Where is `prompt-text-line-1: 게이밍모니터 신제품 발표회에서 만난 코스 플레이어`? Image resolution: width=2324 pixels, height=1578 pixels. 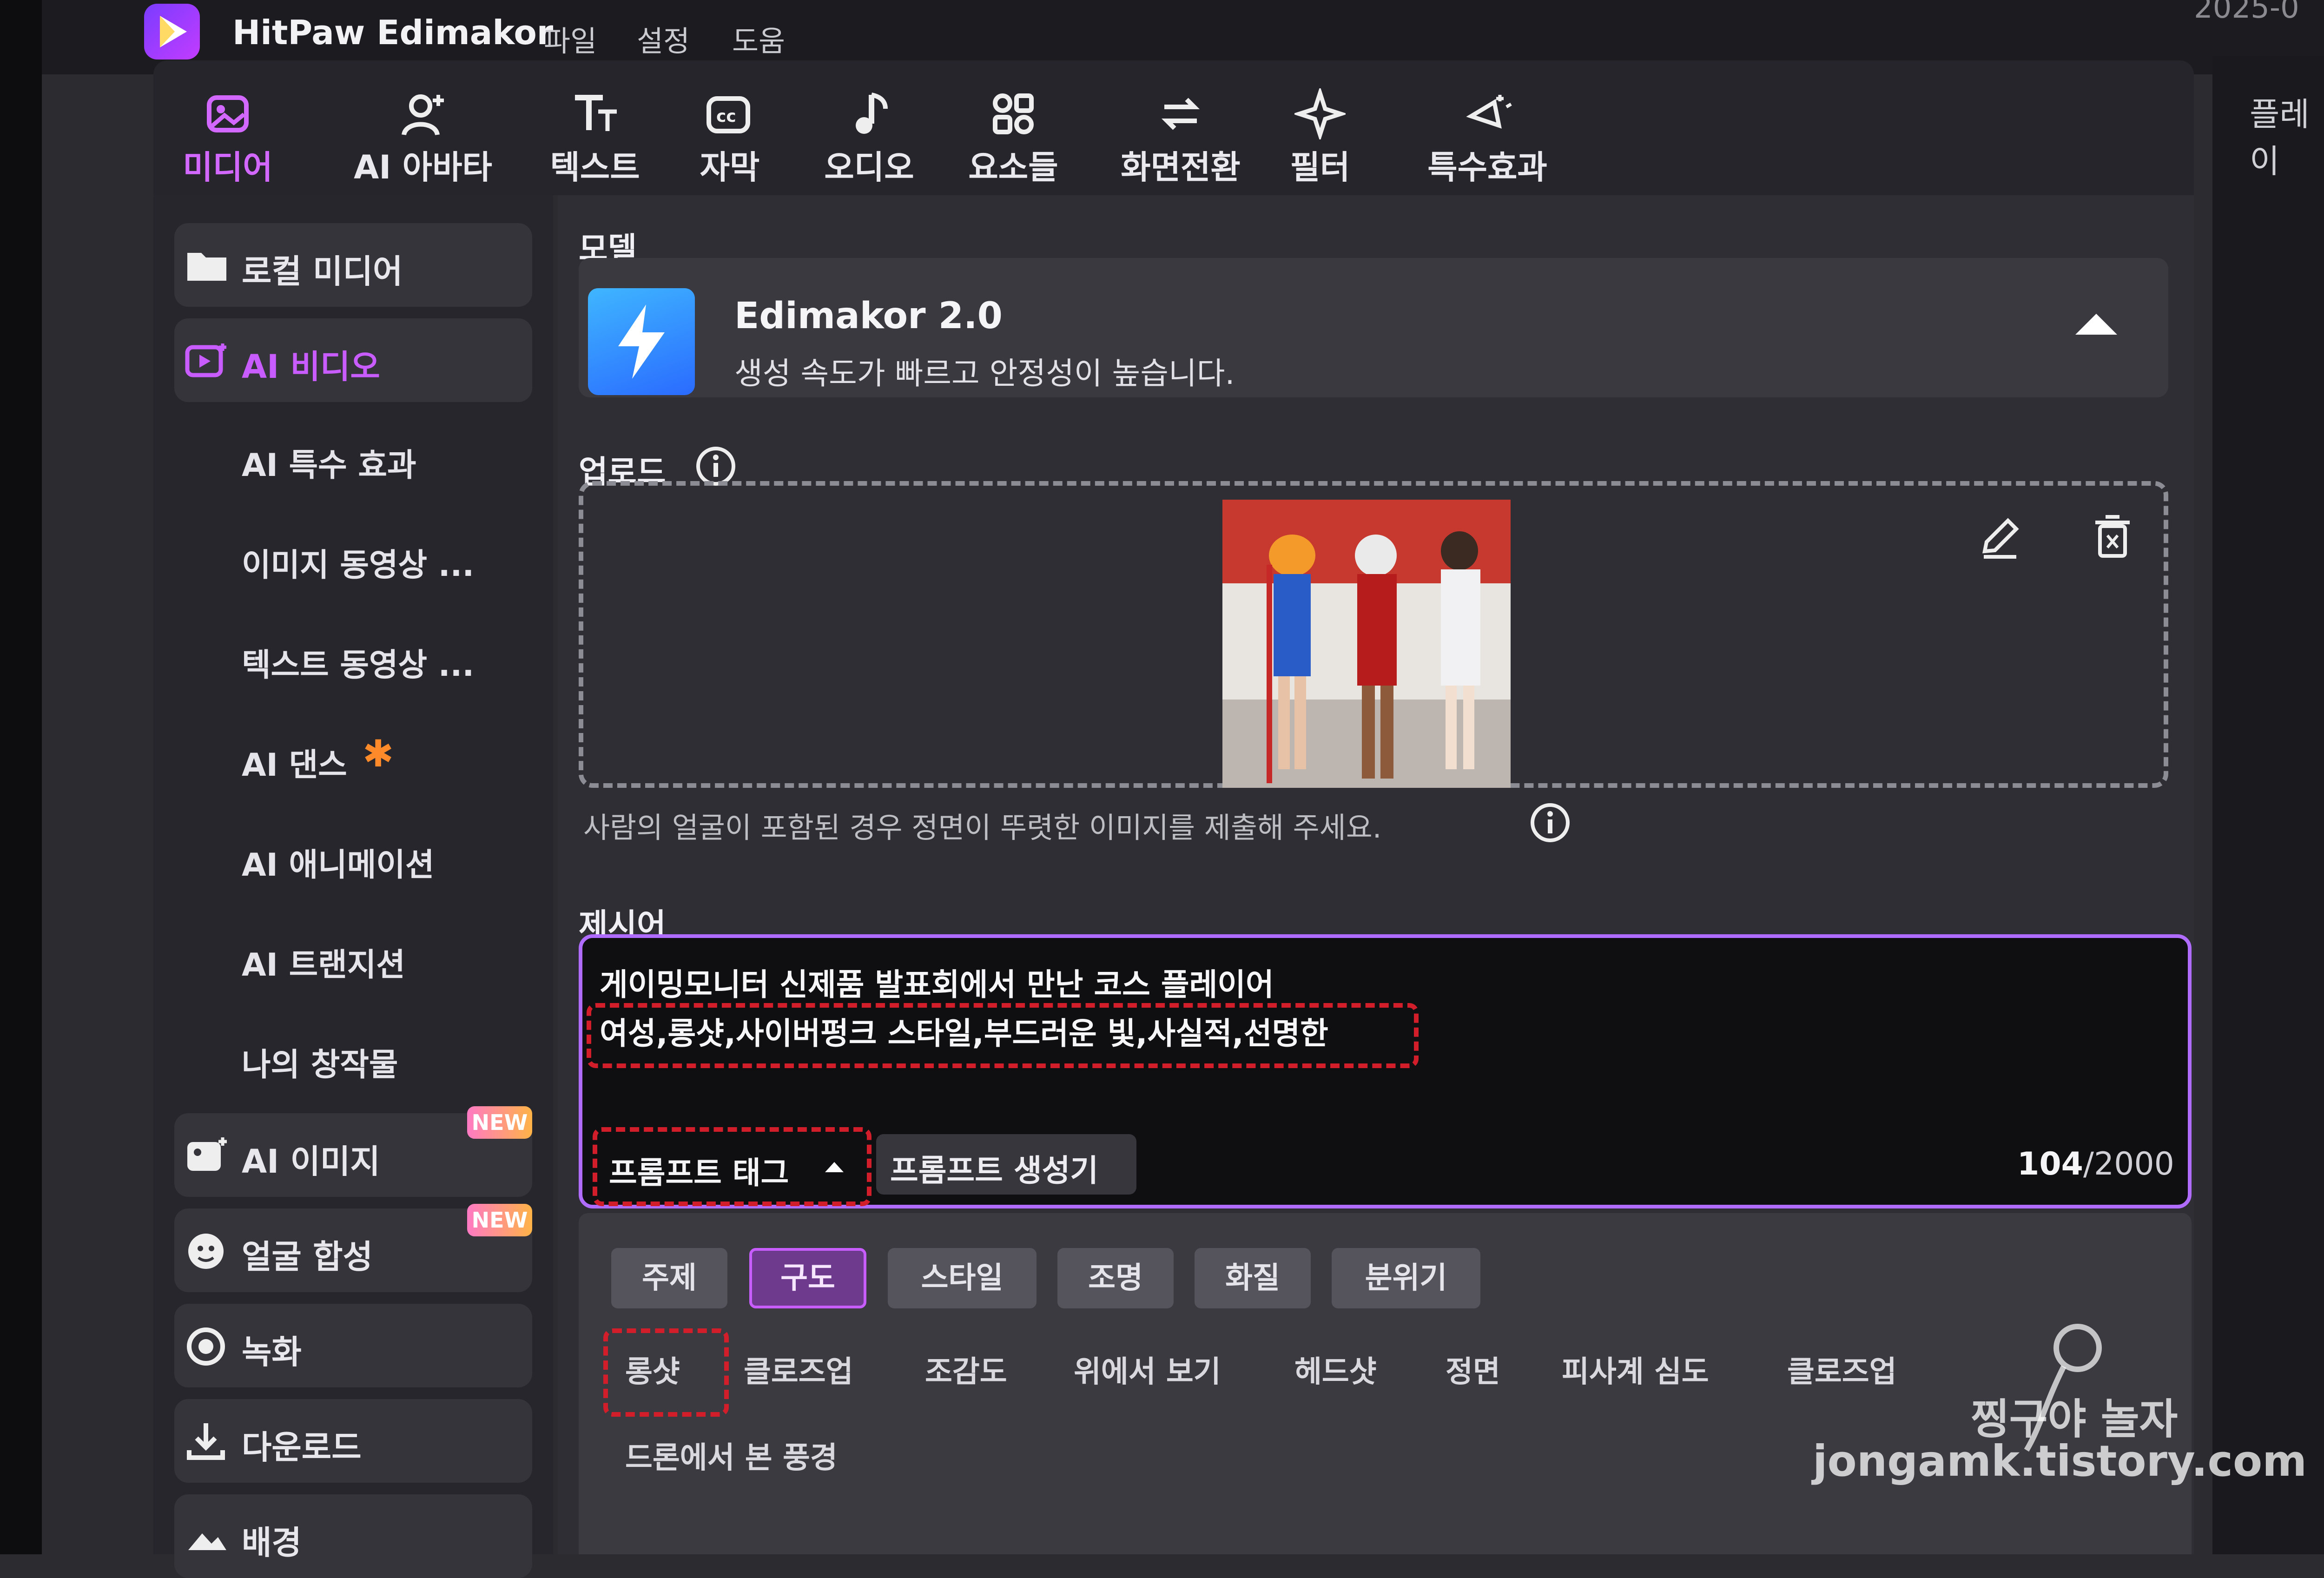
prompt-text-line-1: 게이밍모니터 신제품 발표회에서 만난 코스 플레이어 is located at coordinates (937, 985).